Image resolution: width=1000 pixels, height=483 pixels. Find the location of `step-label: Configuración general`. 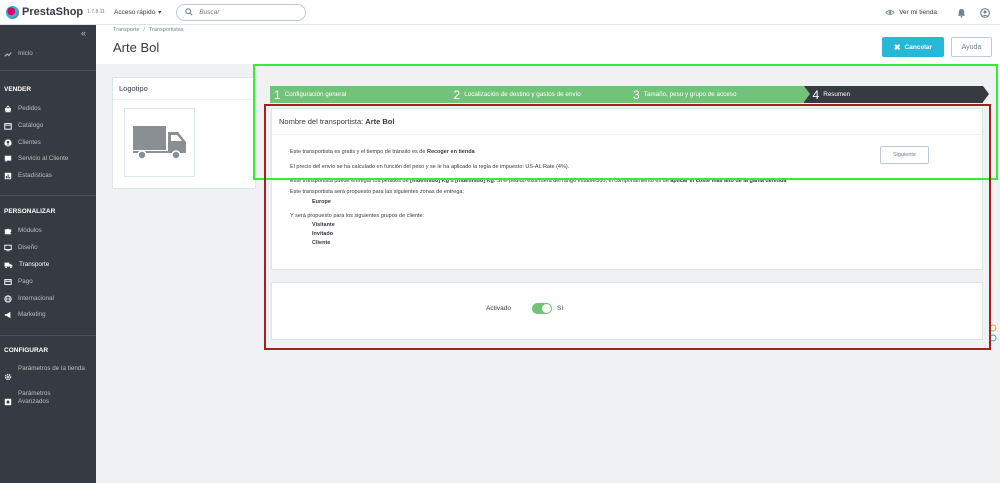

step-label: Configuración general is located at coordinates (315, 94).